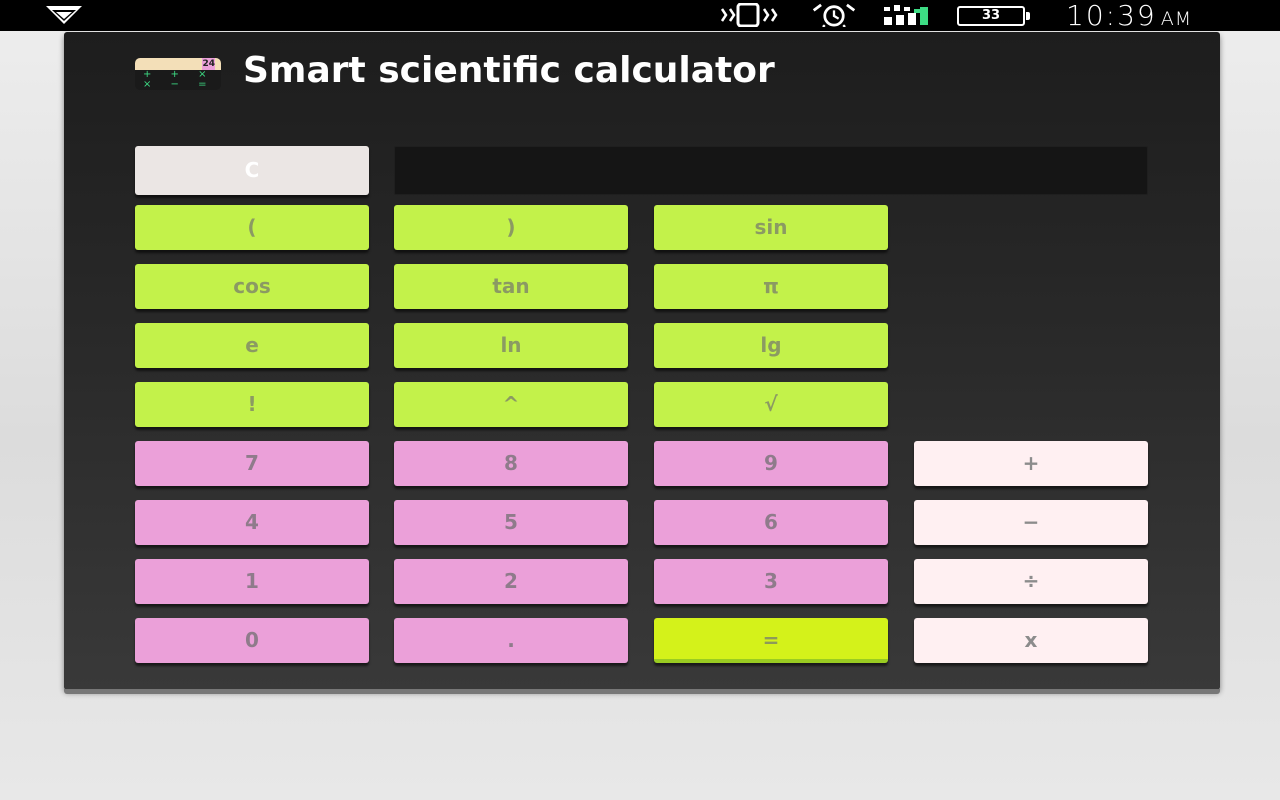  I want to click on digit-3-button: 3, so click(771, 581).